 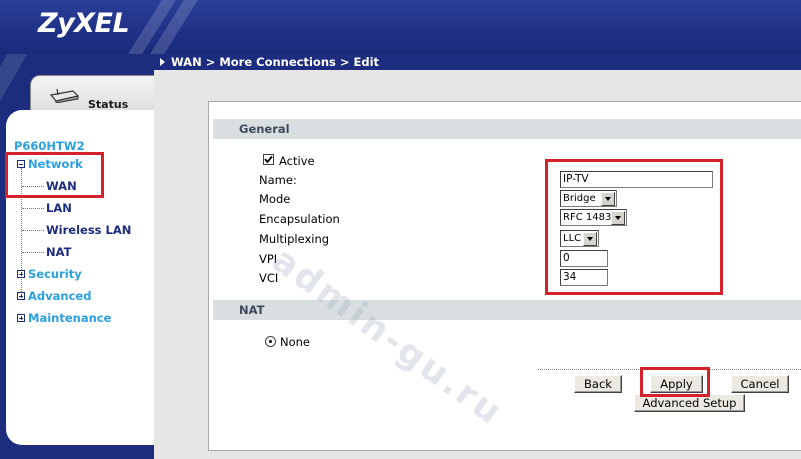 I want to click on cancel-button: Cancel, so click(x=760, y=384).